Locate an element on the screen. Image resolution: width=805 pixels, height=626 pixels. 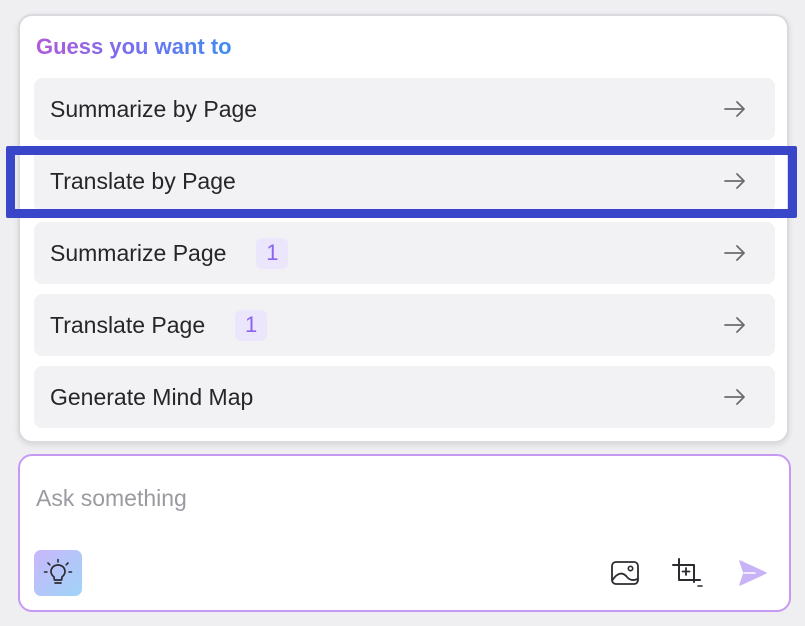
send-button is located at coordinates (753, 573).